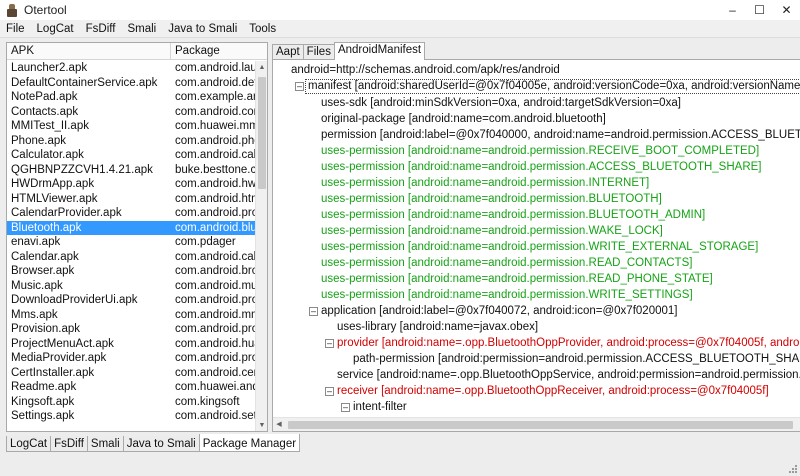 The width and height of the screenshot is (800, 476). I want to click on tab-java-to-smali: Java to Smali, so click(161, 444).